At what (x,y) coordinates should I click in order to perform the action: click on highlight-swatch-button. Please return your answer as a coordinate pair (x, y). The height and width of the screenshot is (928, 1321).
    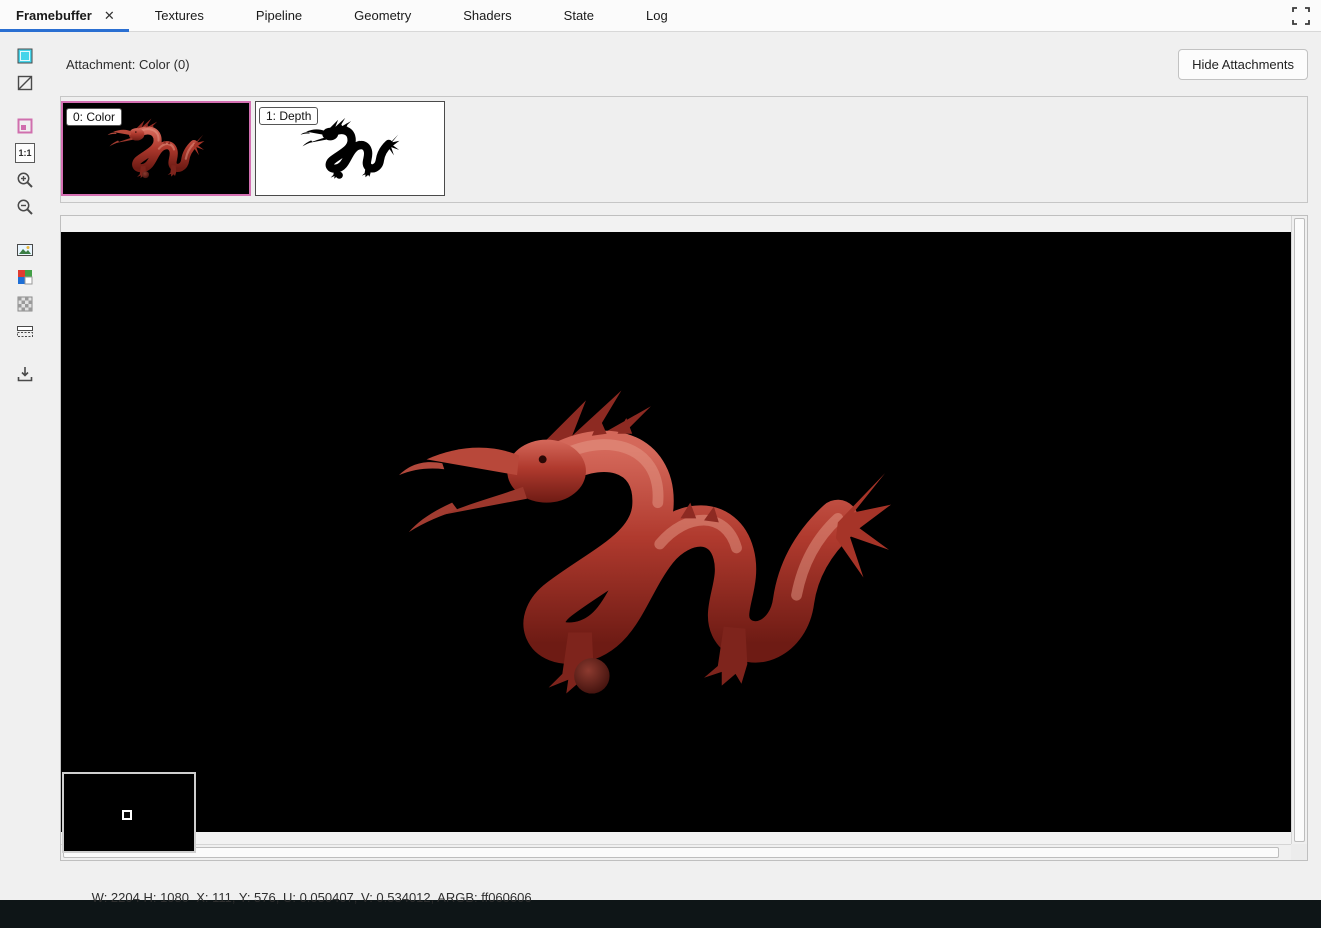
    Looking at the image, I should click on (25, 126).